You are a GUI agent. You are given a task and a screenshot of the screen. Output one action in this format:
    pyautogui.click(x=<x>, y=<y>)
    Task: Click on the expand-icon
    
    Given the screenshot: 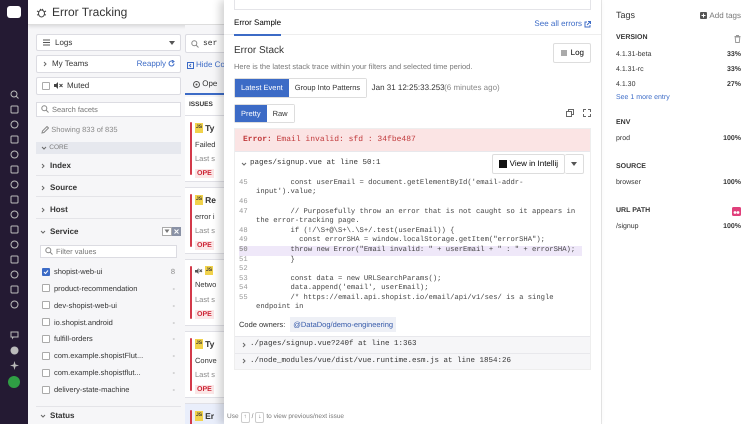 What is the action you would take?
    pyautogui.click(x=587, y=113)
    